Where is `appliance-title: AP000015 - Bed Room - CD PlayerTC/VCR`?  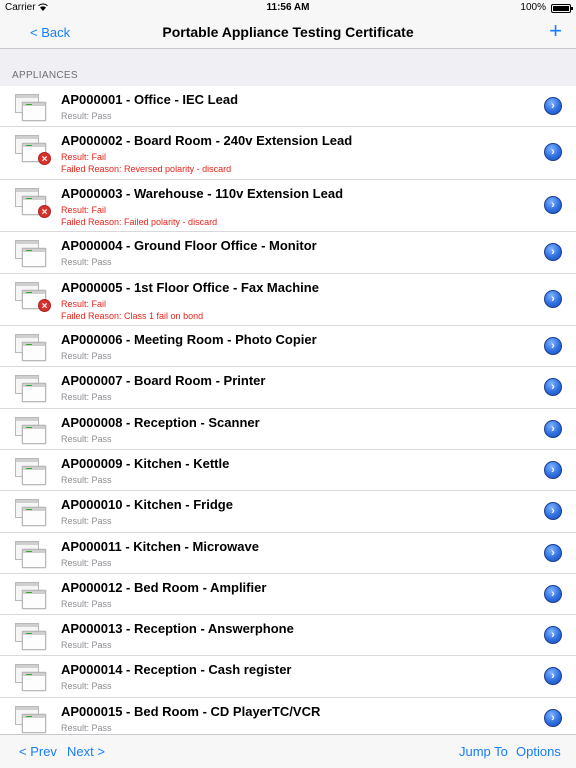
appliance-title: AP000015 - Bed Room - CD PlayerTC/VCR is located at coordinates (191, 711).